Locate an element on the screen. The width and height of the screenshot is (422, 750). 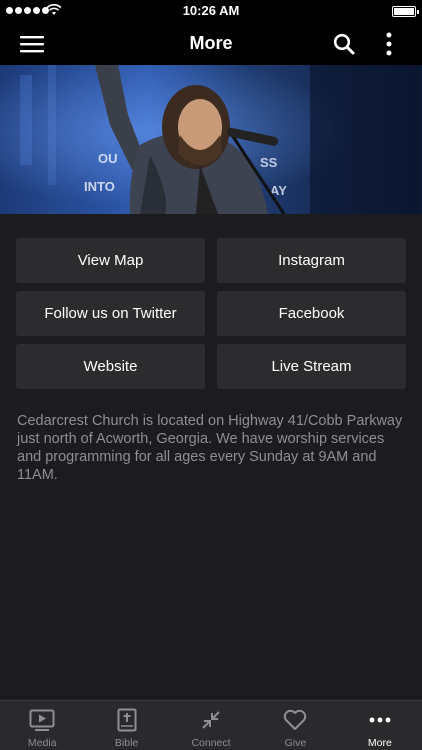
search-icon is located at coordinates (344, 44).